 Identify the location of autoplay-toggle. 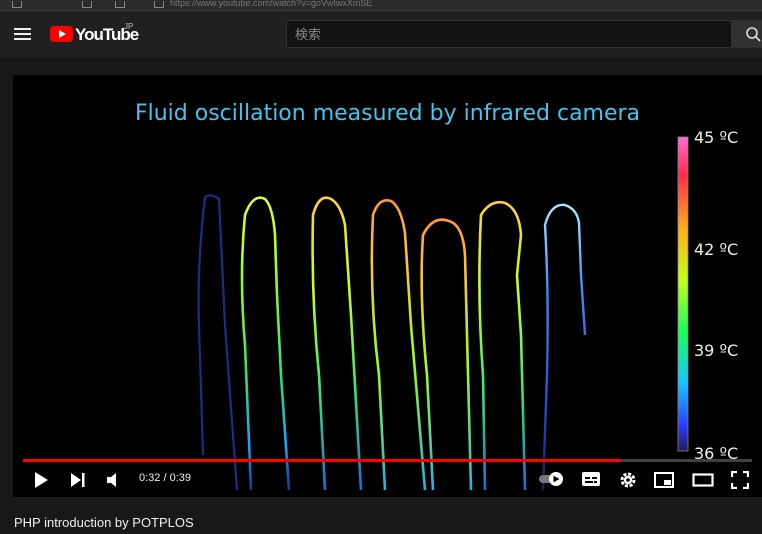
(553, 479).